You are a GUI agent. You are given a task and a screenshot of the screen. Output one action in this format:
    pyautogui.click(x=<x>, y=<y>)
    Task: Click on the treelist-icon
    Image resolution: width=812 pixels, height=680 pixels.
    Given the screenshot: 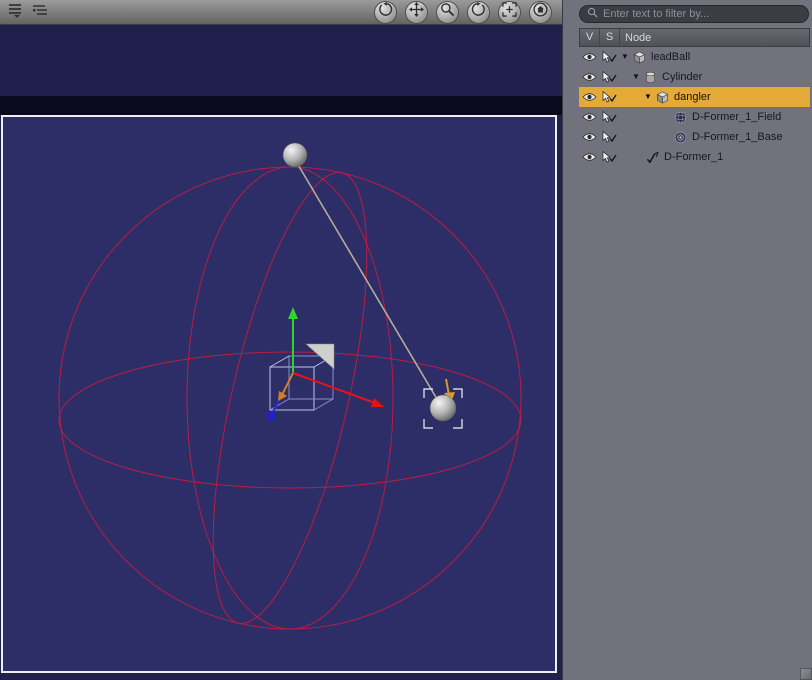 What is the action you would take?
    pyautogui.click(x=40, y=12)
    